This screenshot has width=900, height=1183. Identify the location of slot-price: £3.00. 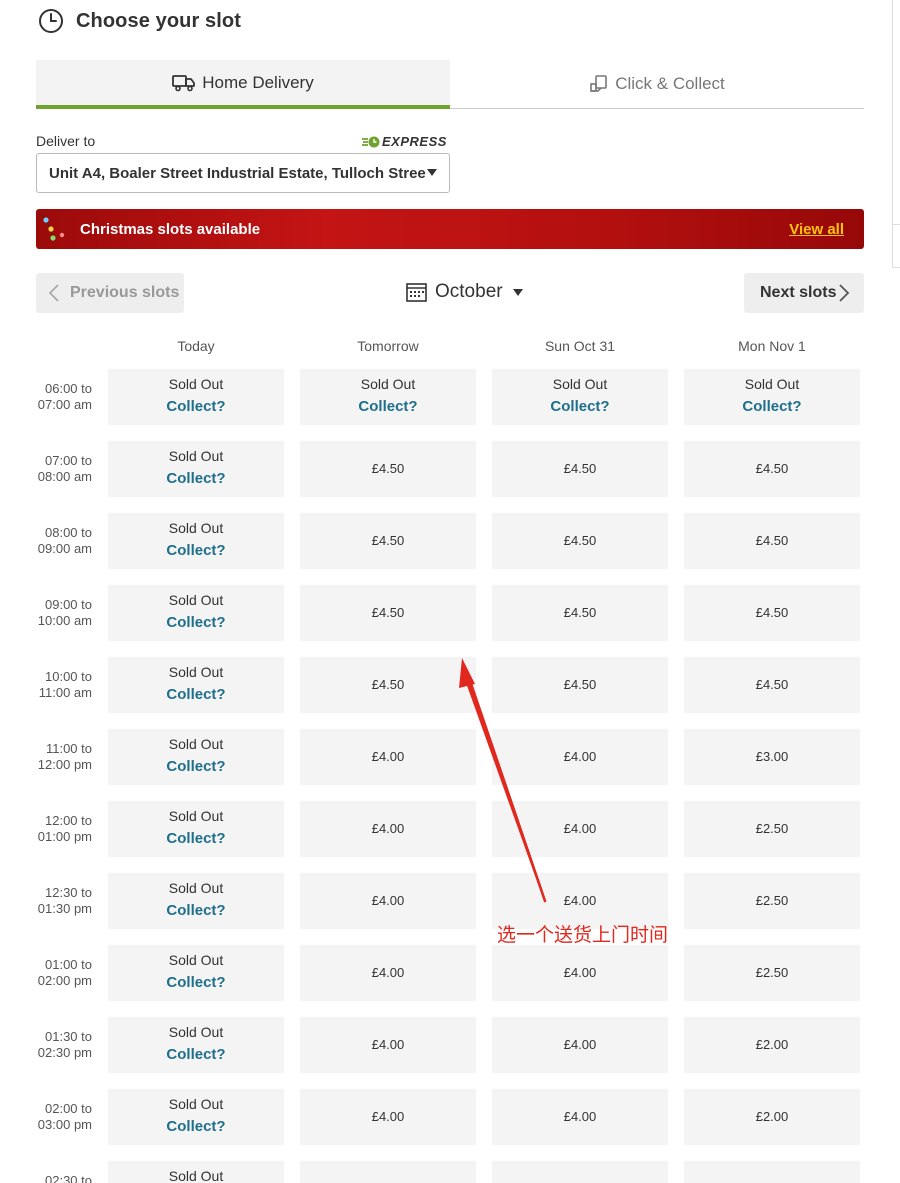
(772, 756).